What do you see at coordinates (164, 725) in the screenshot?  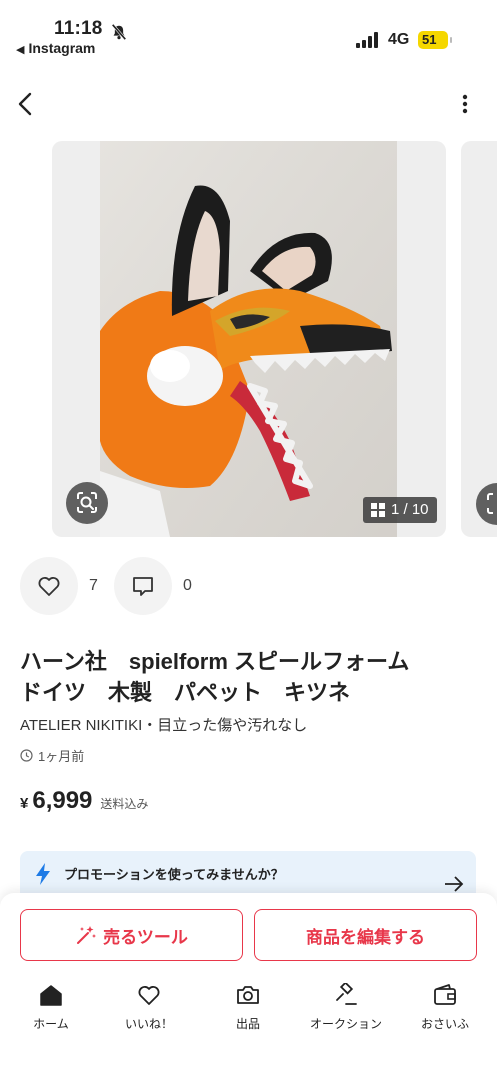 I see `product-brand-condition: ATELIER NIKITIKI・目立った傷や汚れなし` at bounding box center [164, 725].